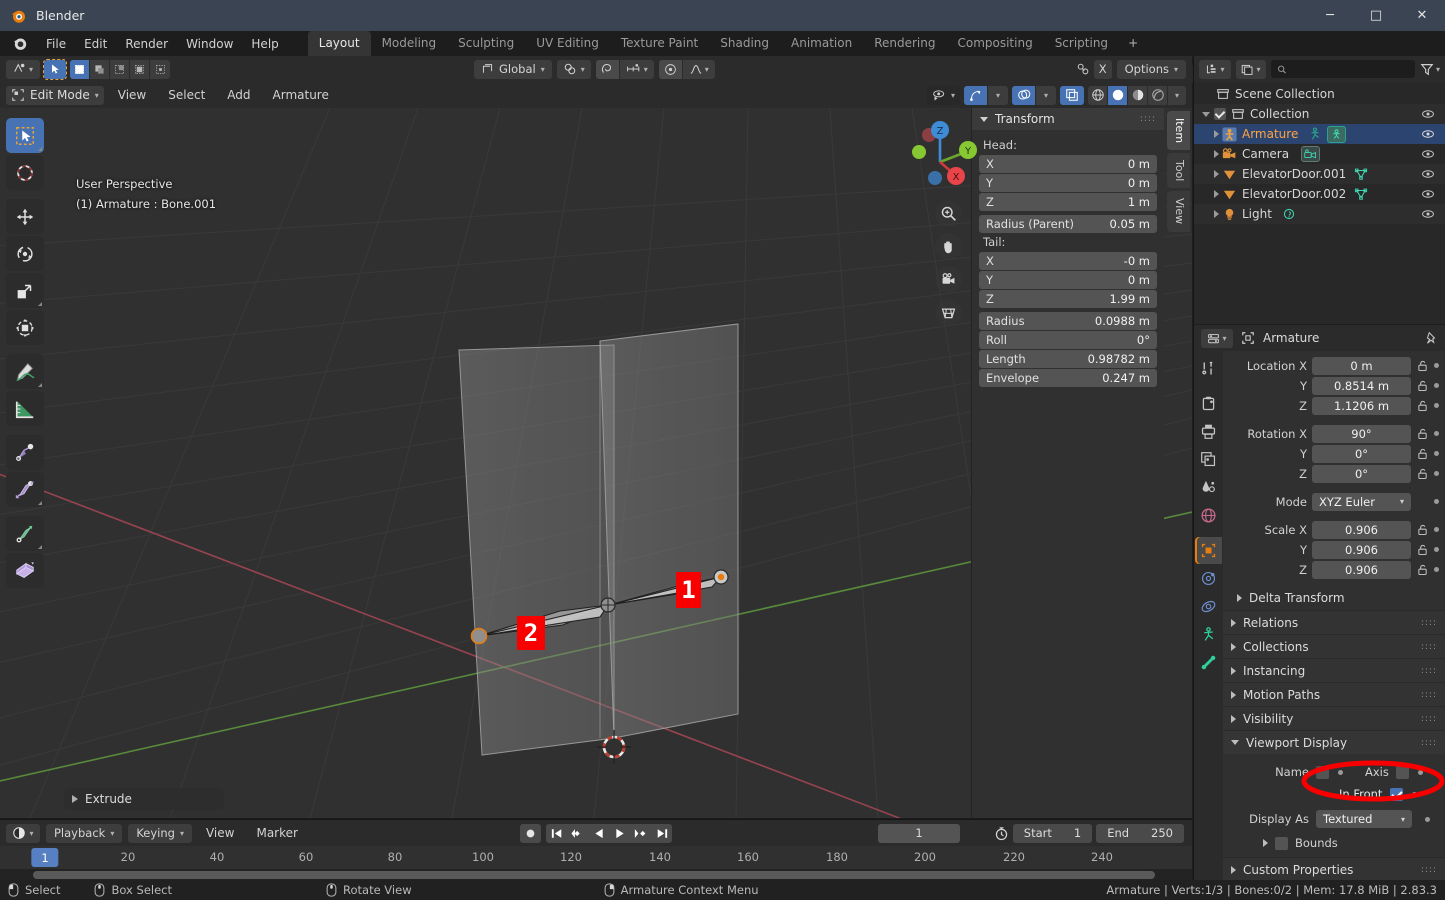 Image resolution: width=1445 pixels, height=900 pixels. I want to click on tweak-tool-button, so click(55, 69).